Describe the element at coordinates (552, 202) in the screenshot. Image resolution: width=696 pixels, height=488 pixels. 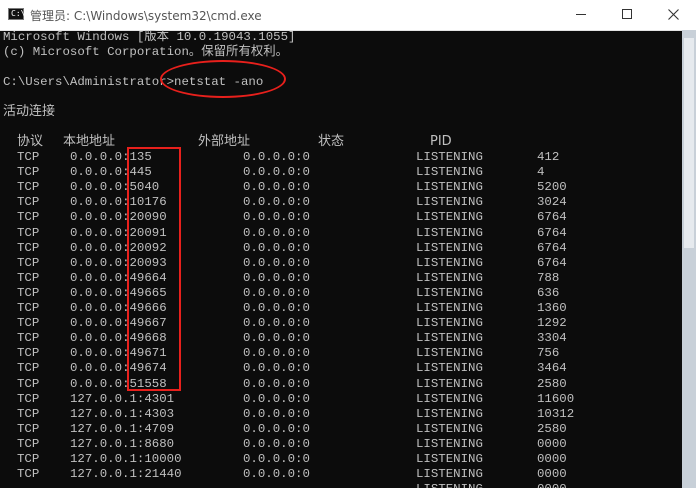
I see `cell-pid: 3024` at that location.